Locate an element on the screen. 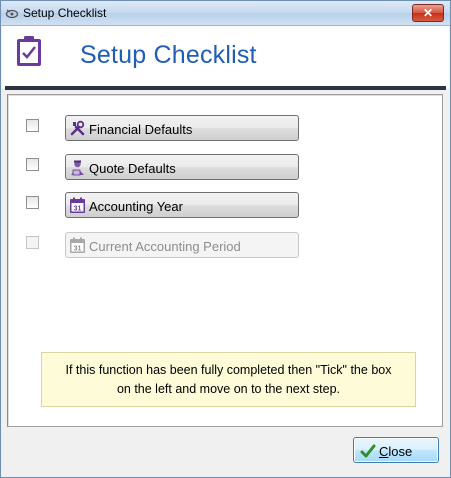  financial-defaults-button: Financial Defaults is located at coordinates (182, 128).